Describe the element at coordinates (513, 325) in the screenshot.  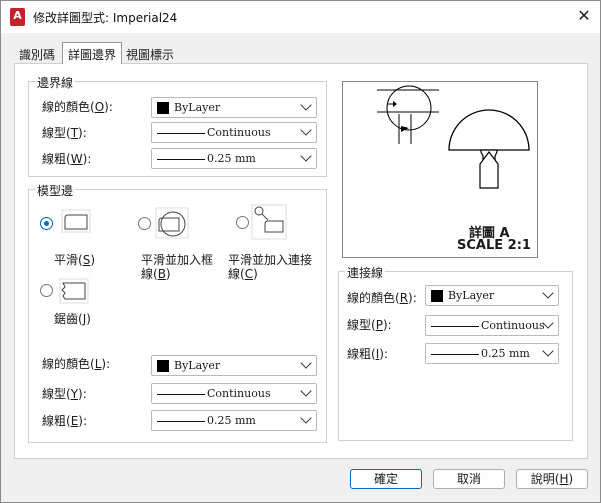
I see `connector-type-value: Continuous` at that location.